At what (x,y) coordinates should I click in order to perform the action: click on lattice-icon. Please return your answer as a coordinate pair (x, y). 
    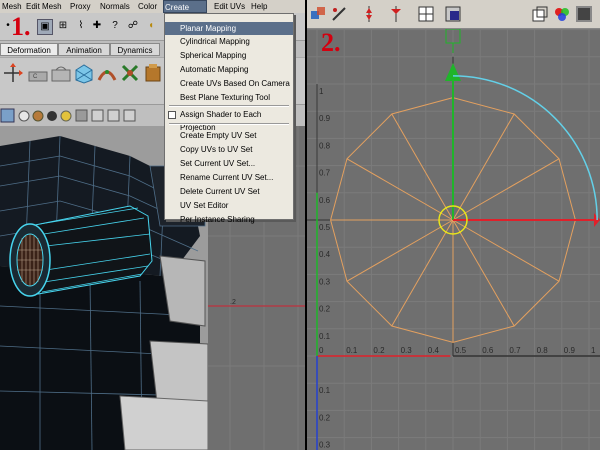
    Looking at the image, I should click on (61, 73).